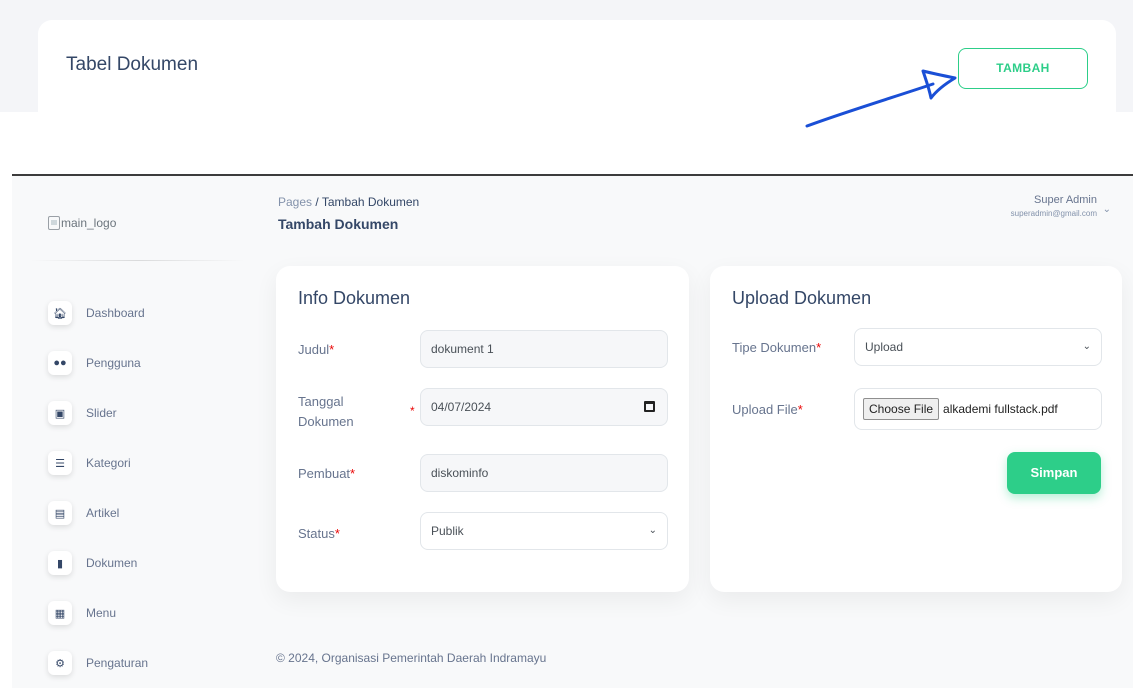 The width and height of the screenshot is (1133, 688). Describe the element at coordinates (108, 463) in the screenshot. I see `sidebar-item-label: Kategori` at that location.